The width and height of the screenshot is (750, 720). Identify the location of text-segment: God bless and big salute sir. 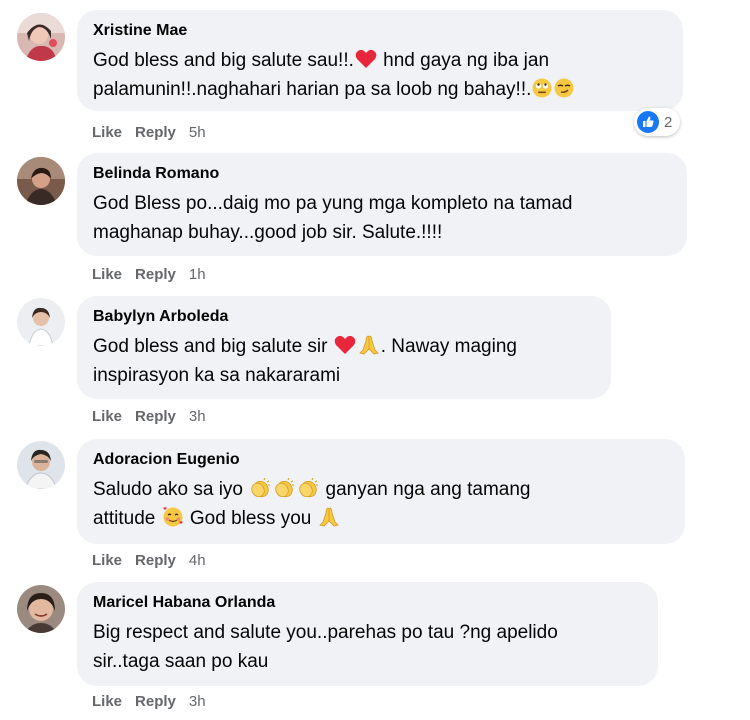
(213, 346).